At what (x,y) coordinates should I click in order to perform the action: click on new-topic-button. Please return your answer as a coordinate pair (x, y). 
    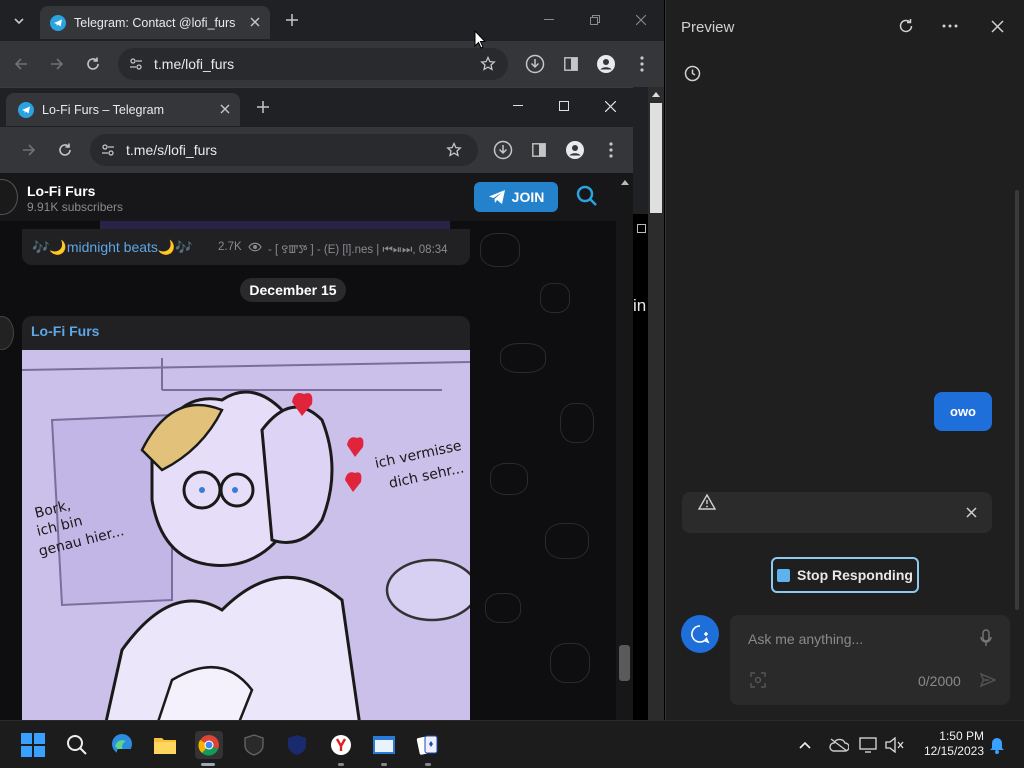
    Looking at the image, I should click on (700, 634).